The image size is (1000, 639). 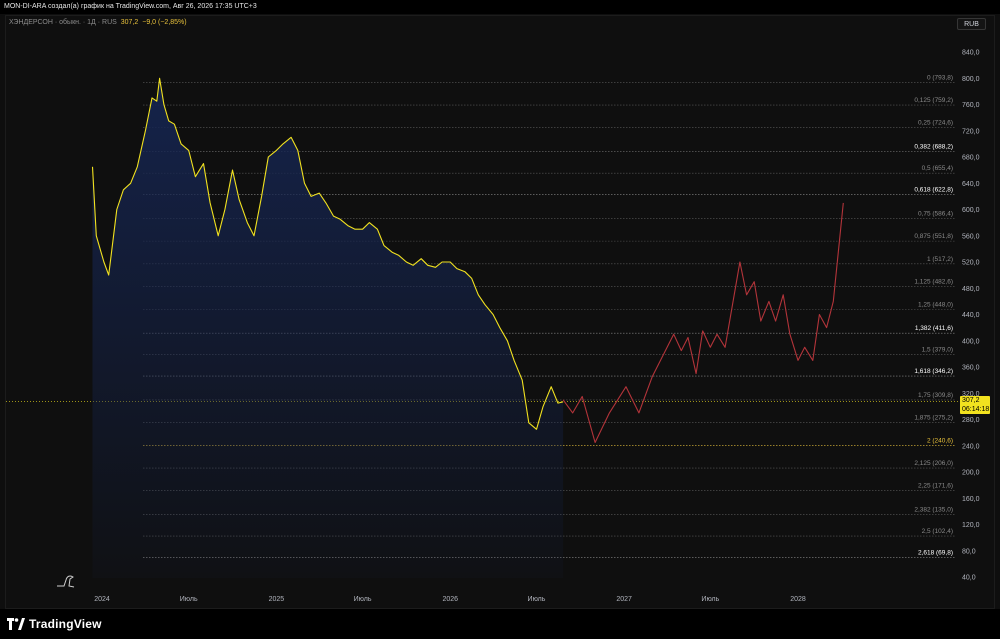 I want to click on y-axis-tick-label: 400,0, so click(x=971, y=341).